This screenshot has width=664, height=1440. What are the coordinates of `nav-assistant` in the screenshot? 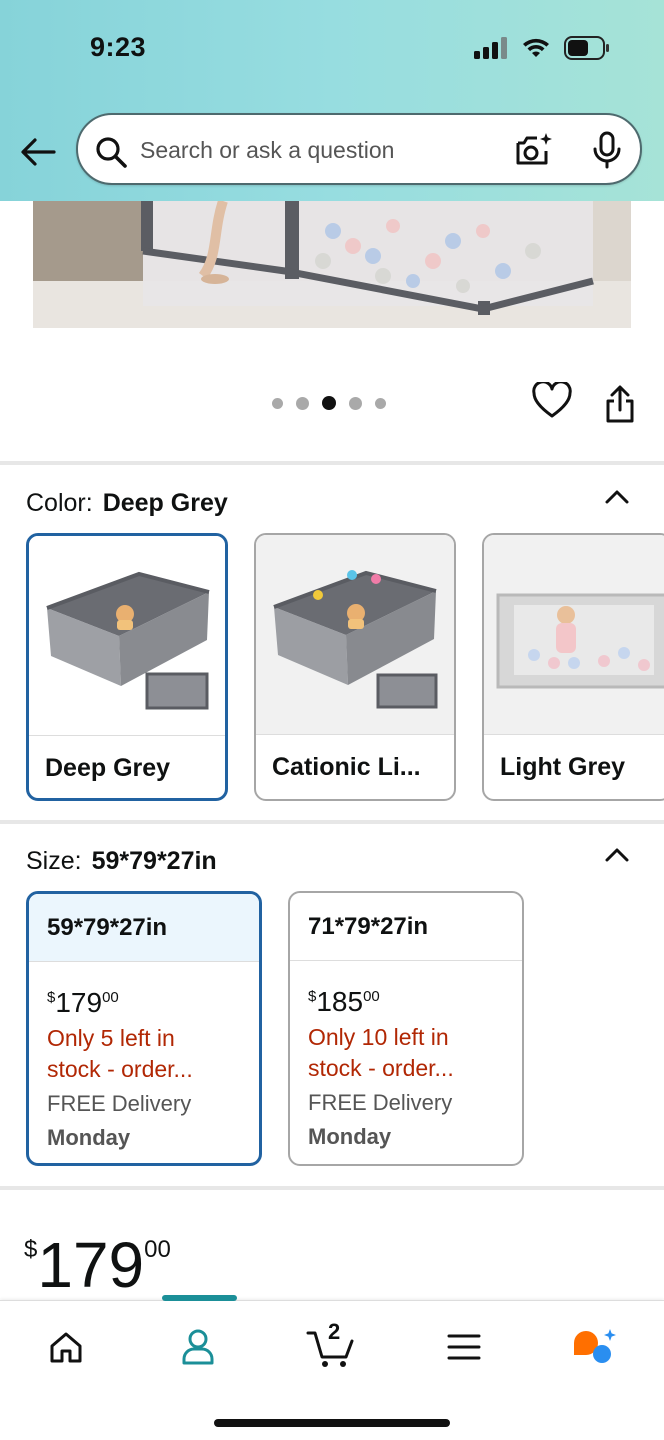 It's located at (594, 1347).